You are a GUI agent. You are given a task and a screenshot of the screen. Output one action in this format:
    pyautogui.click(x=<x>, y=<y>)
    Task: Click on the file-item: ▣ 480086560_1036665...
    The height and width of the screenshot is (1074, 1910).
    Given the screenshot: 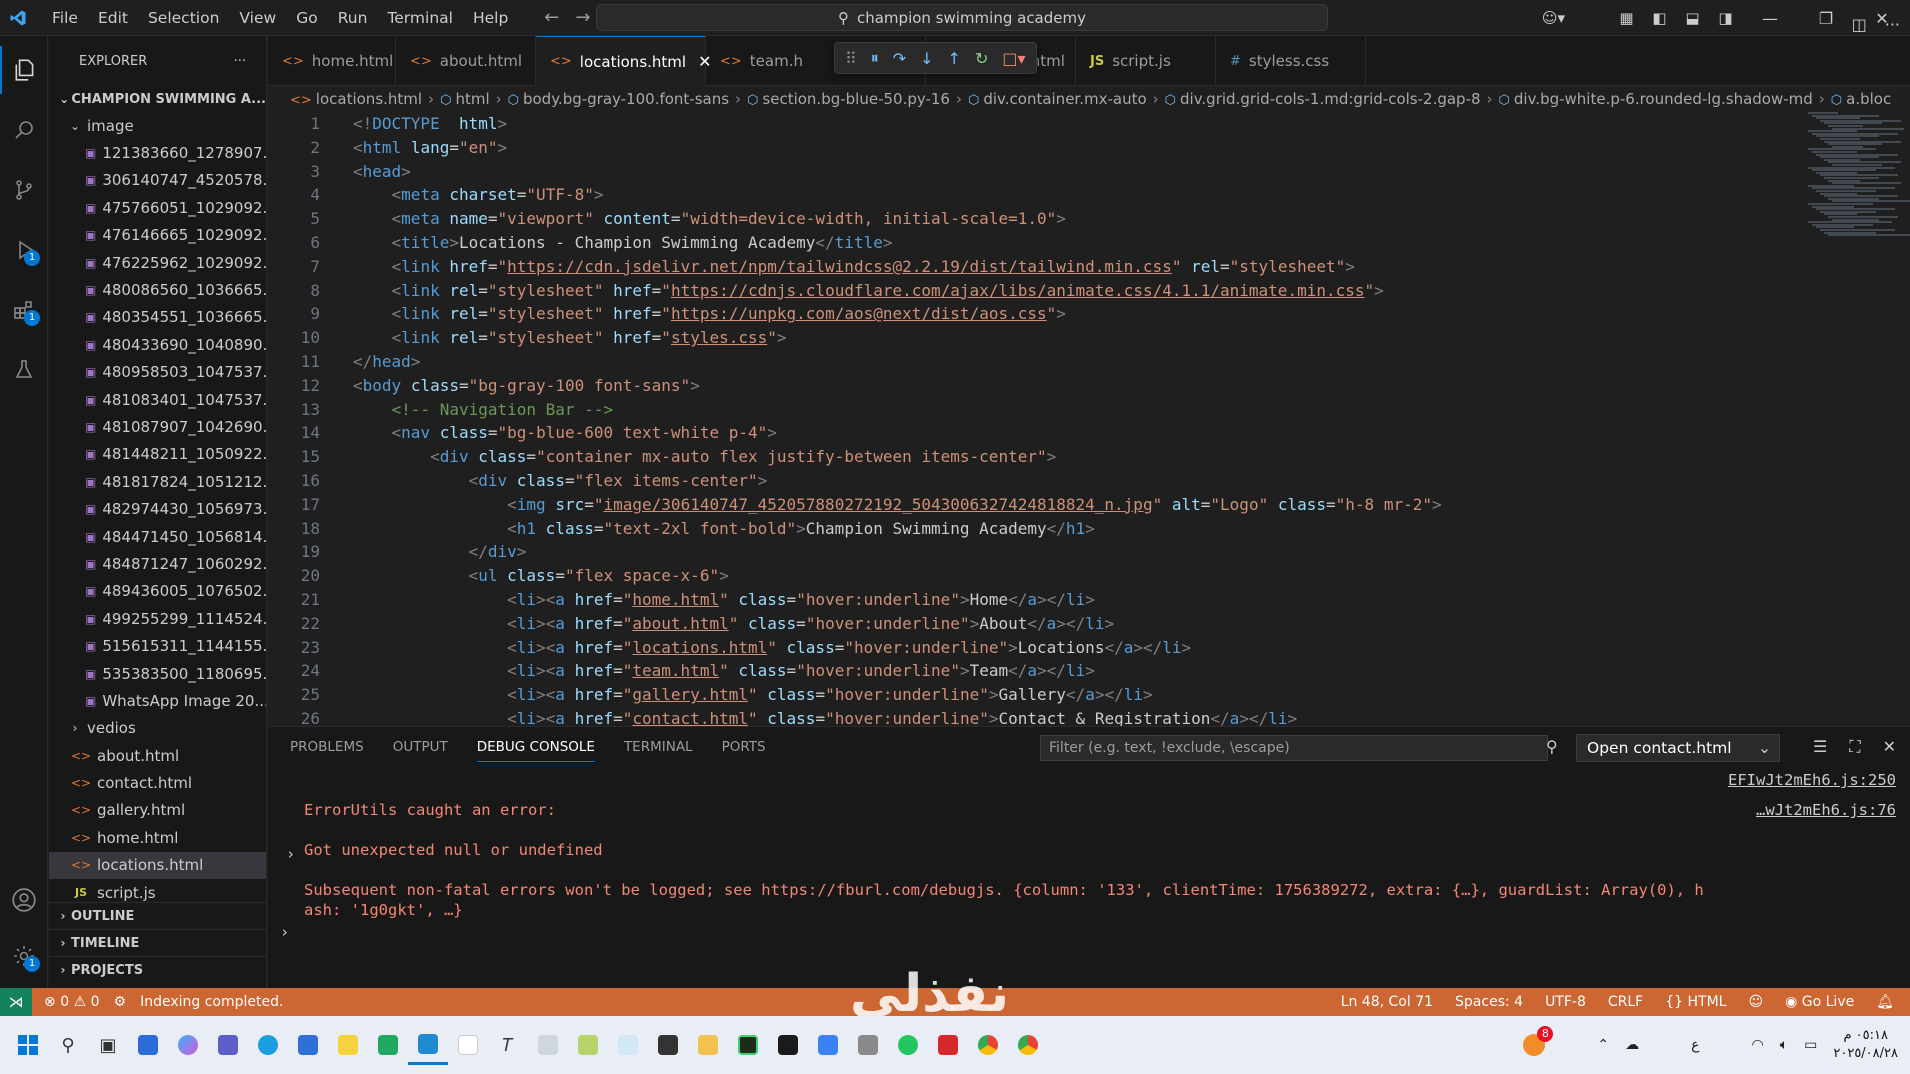 What is the action you would take?
    pyautogui.click(x=157, y=289)
    